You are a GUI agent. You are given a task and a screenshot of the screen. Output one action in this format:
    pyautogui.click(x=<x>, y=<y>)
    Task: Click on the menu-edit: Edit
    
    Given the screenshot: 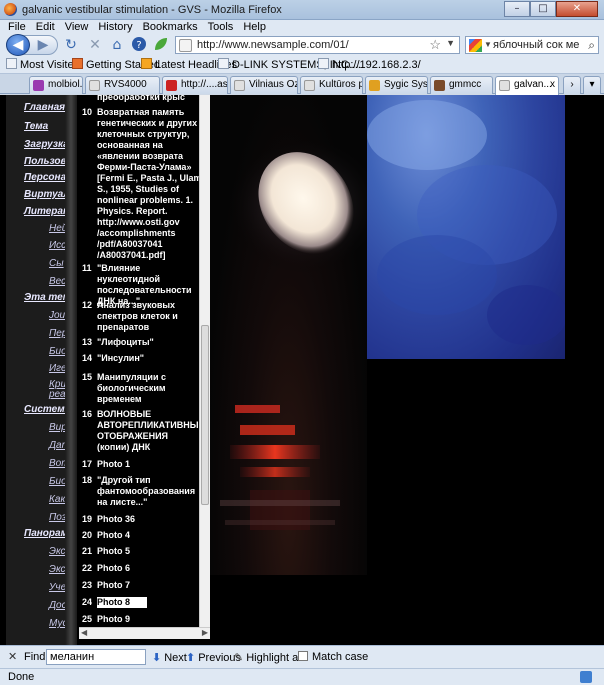 What is the action you would take?
    pyautogui.click(x=45, y=27)
    